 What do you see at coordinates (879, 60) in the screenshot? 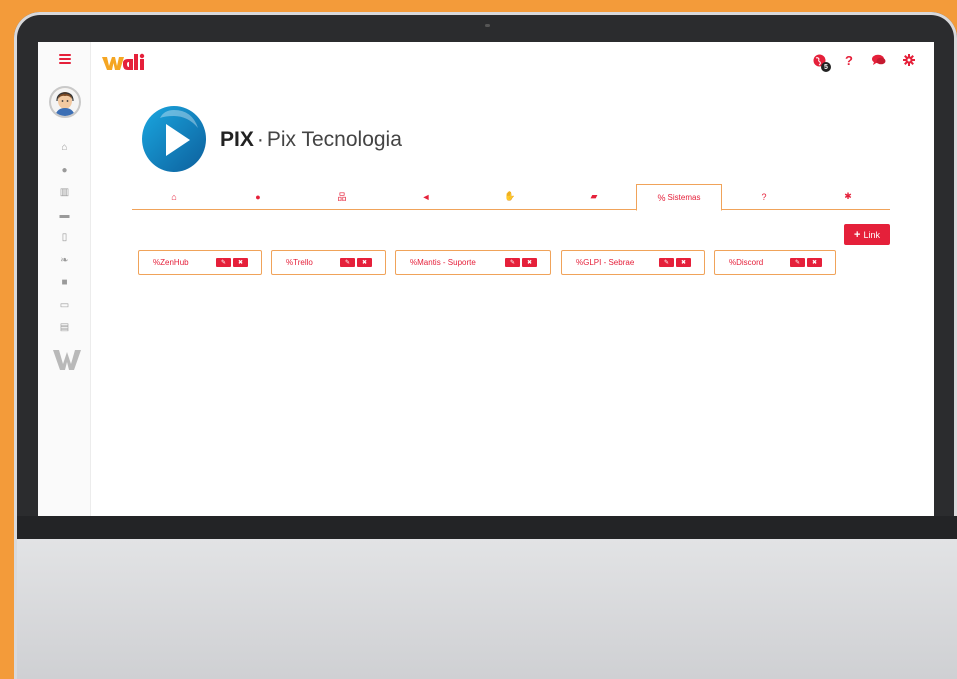
I see `chat-icon` at bounding box center [879, 60].